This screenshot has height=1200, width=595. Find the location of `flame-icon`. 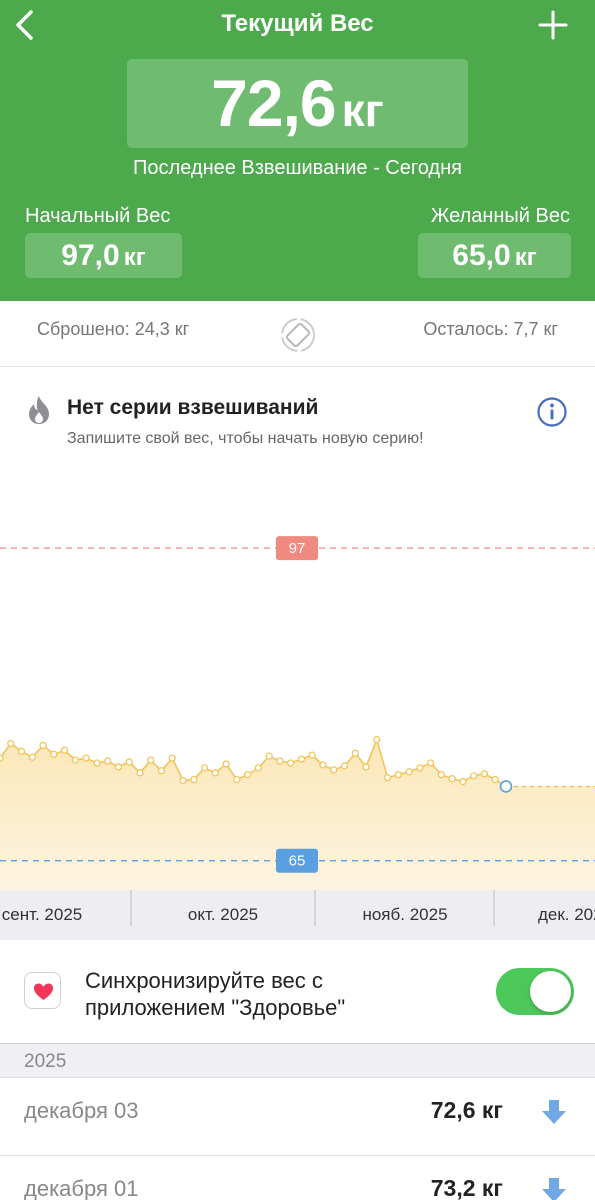

flame-icon is located at coordinates (39, 410).